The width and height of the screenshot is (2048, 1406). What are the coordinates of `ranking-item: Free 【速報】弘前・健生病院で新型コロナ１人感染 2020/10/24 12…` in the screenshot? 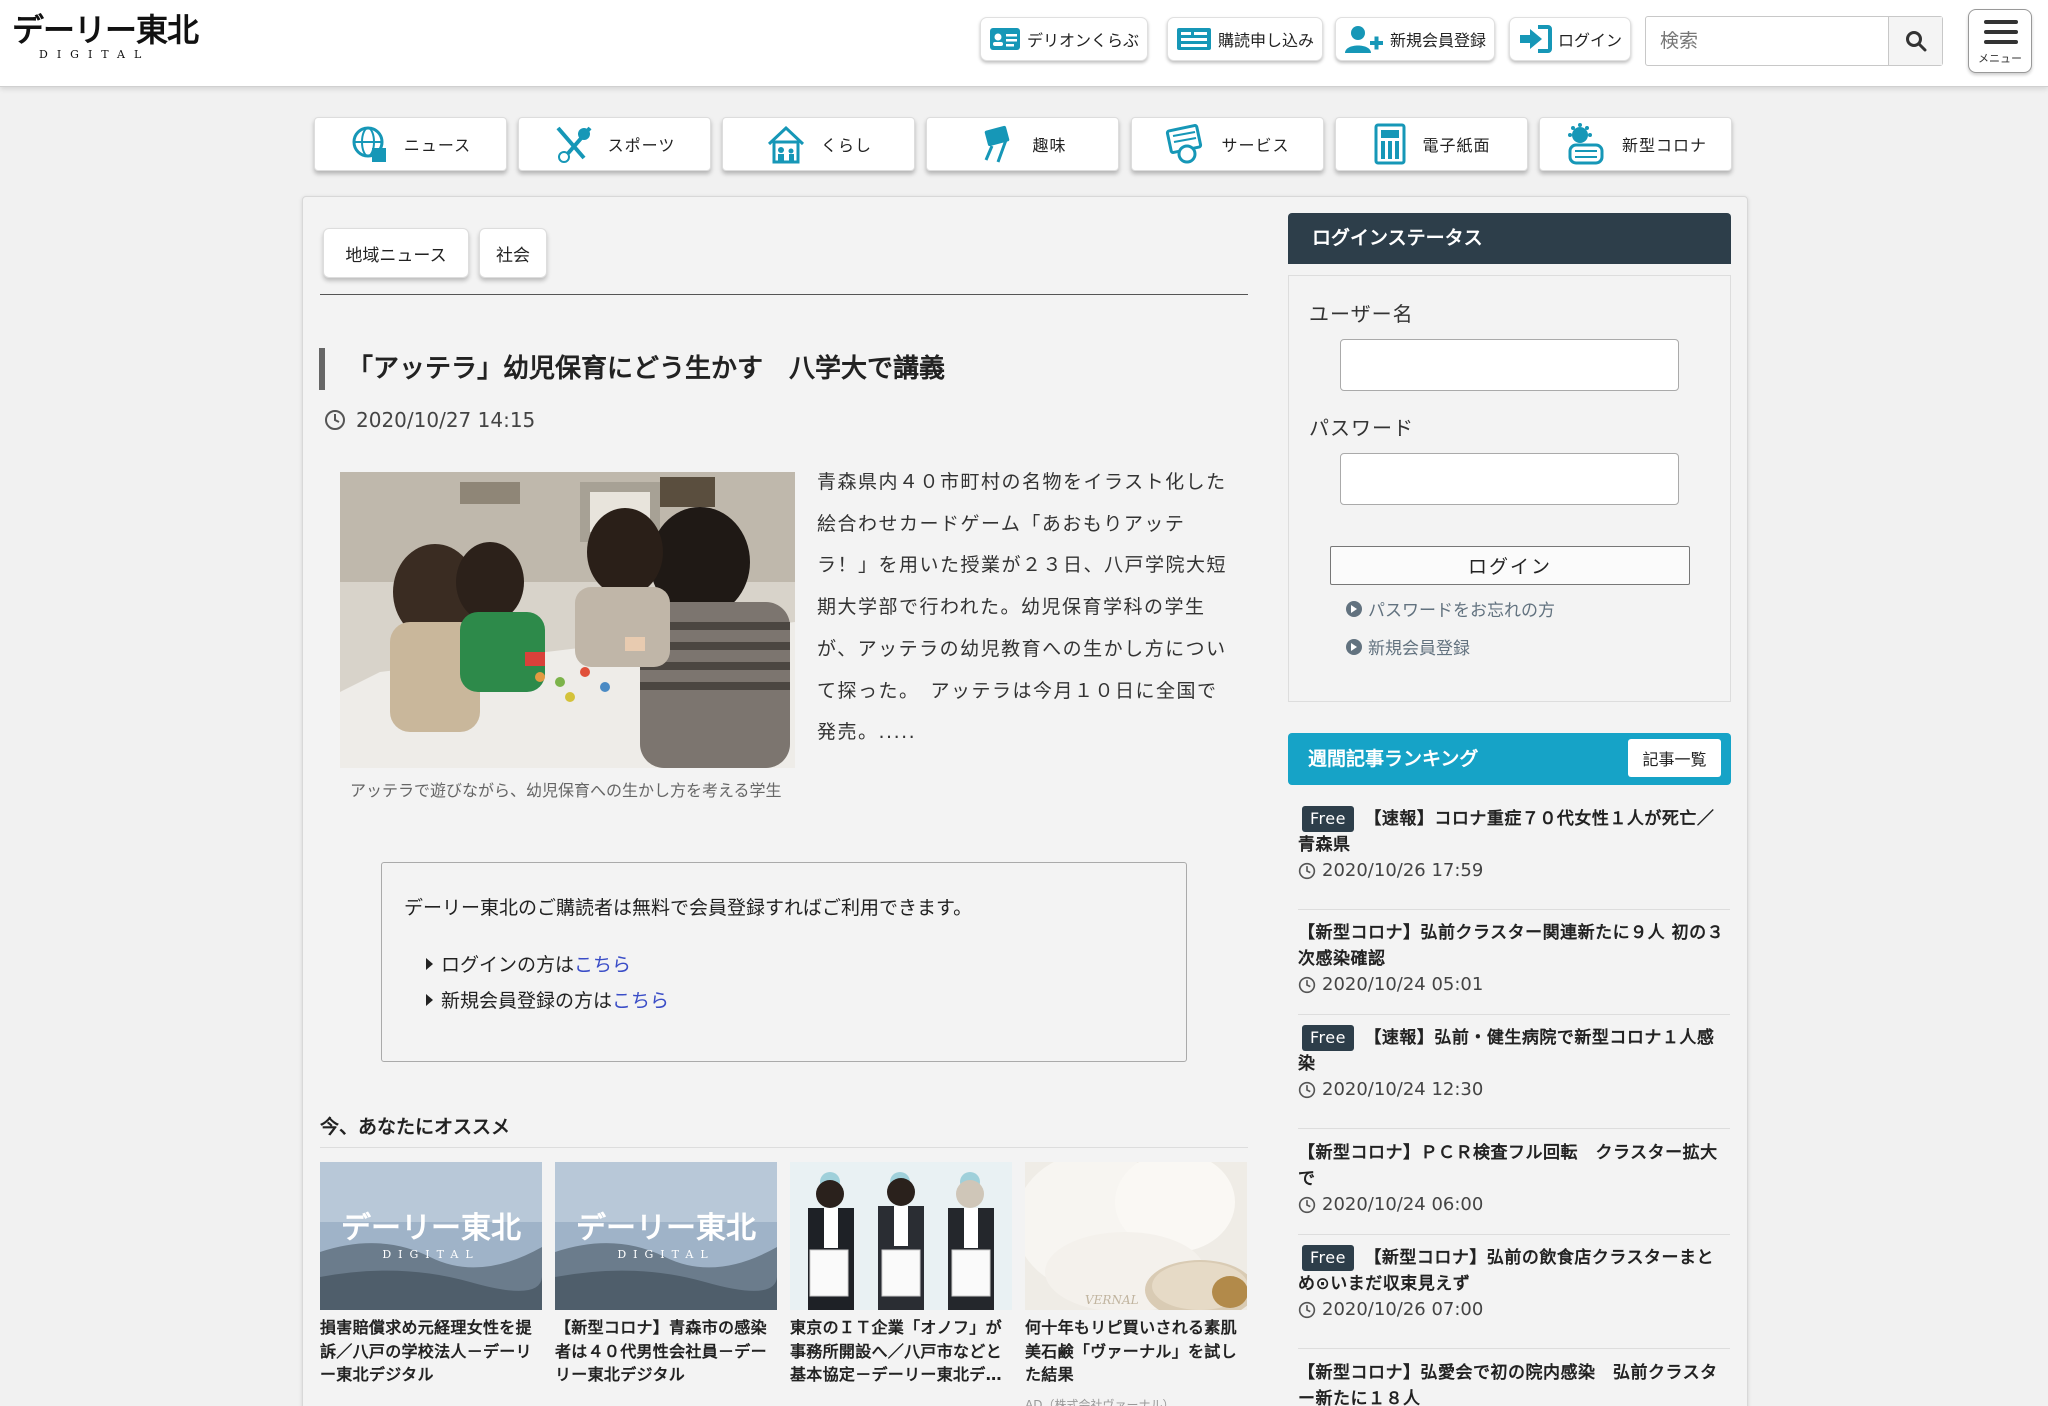 It's located at (1514, 1077).